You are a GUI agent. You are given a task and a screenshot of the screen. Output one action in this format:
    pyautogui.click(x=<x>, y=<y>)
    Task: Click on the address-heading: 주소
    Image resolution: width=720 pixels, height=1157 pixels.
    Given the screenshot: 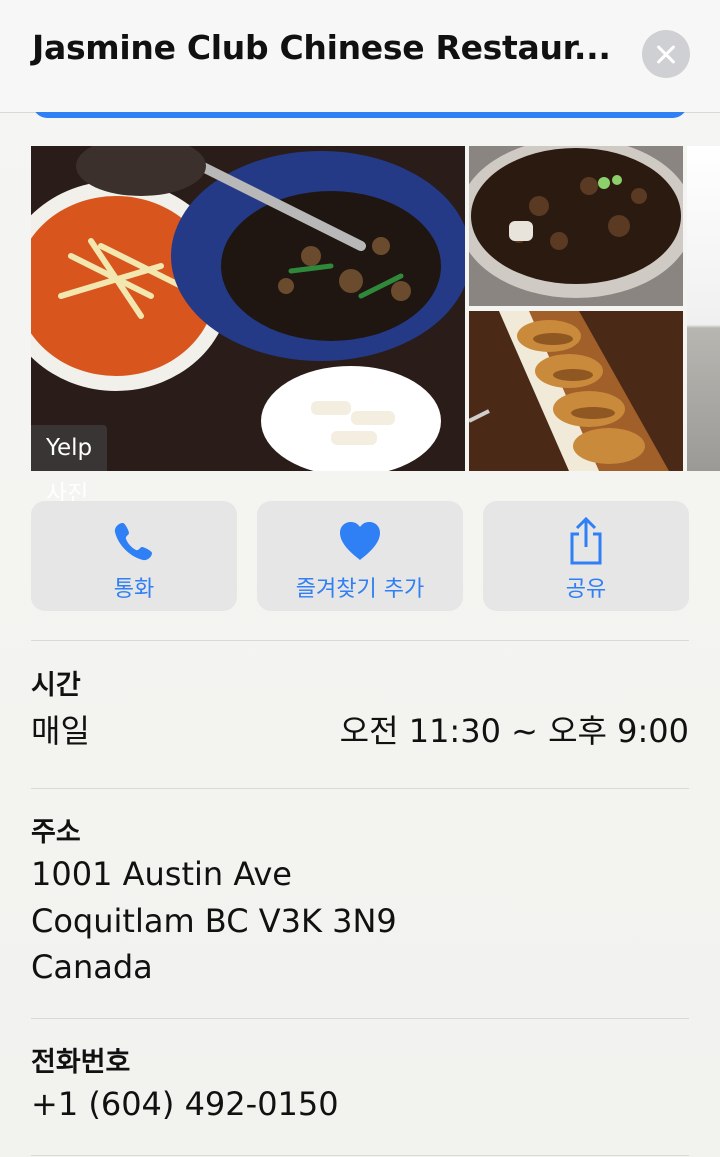 What is the action you would take?
    pyautogui.click(x=56, y=832)
    